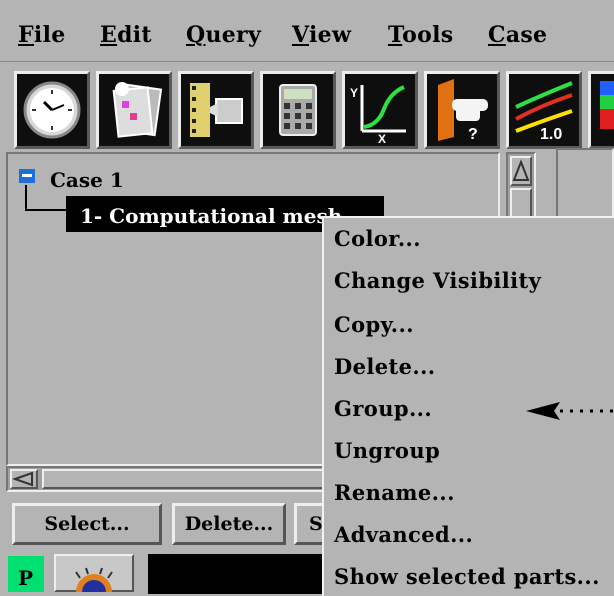 The width and height of the screenshot is (614, 596). I want to click on logo-icon, so click(94, 581).